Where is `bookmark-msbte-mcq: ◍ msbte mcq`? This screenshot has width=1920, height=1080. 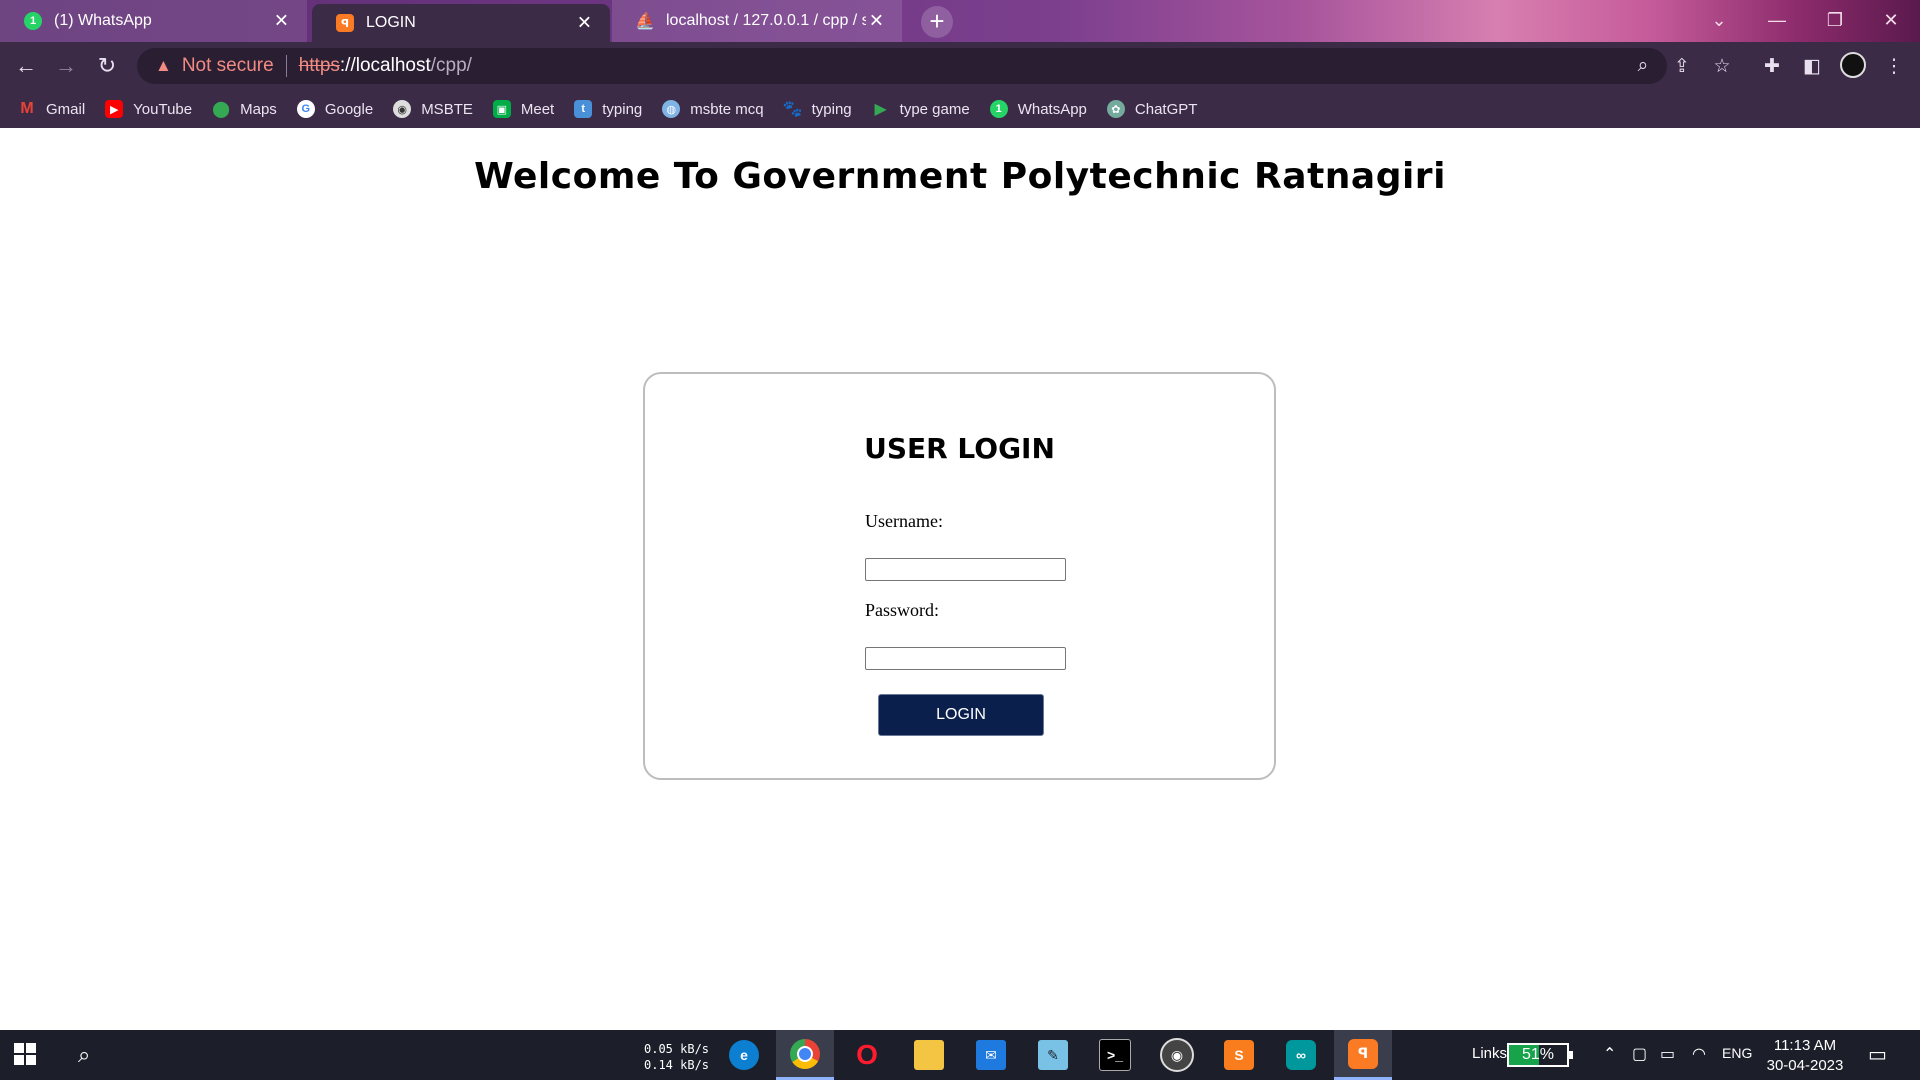 bookmark-msbte-mcq: ◍ msbte mcq is located at coordinates (713, 109).